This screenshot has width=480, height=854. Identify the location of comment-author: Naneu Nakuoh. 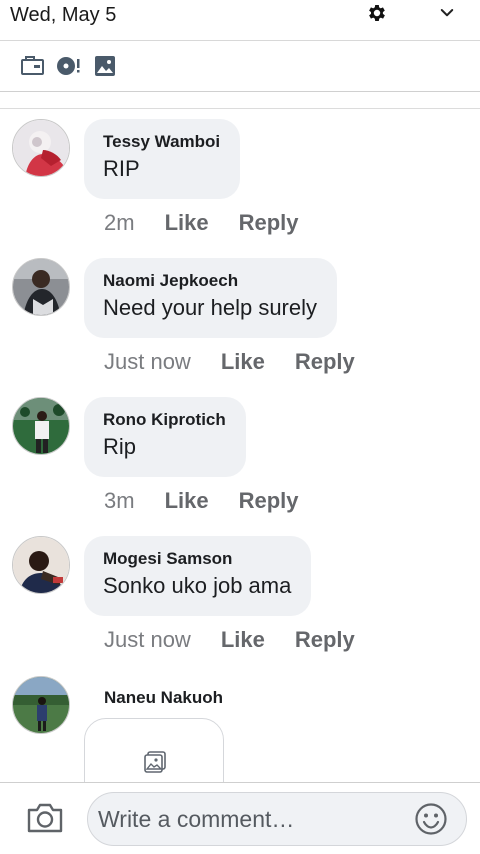
(163, 698).